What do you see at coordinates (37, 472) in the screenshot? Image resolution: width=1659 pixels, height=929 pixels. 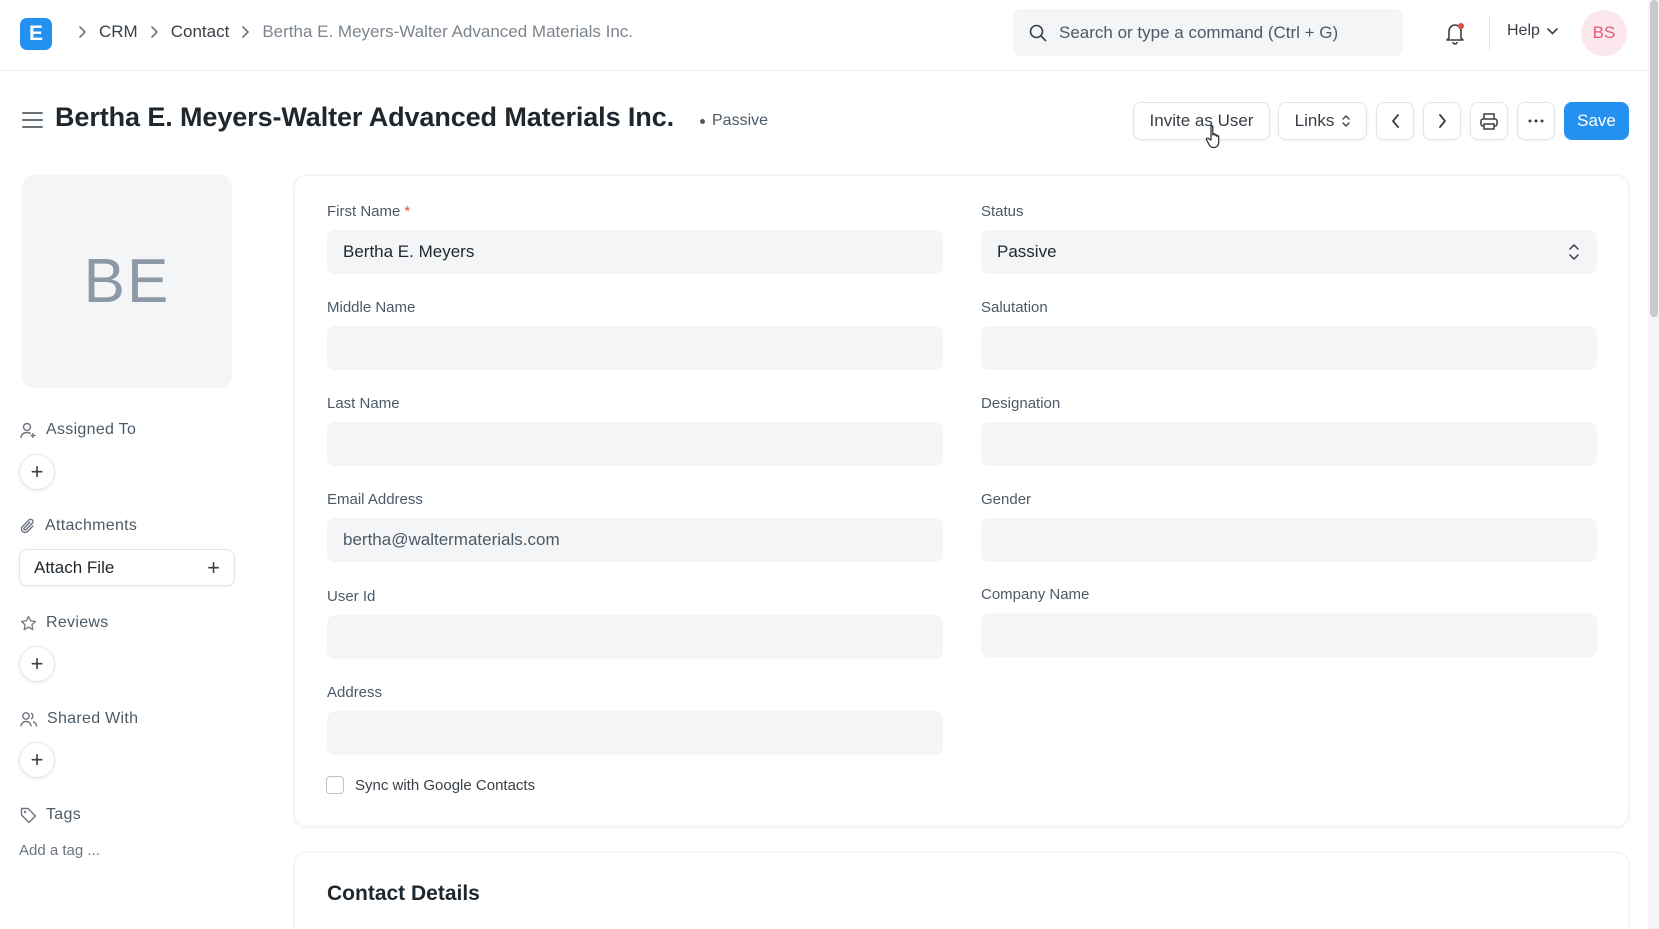 I see `add-assignee-button: +` at bounding box center [37, 472].